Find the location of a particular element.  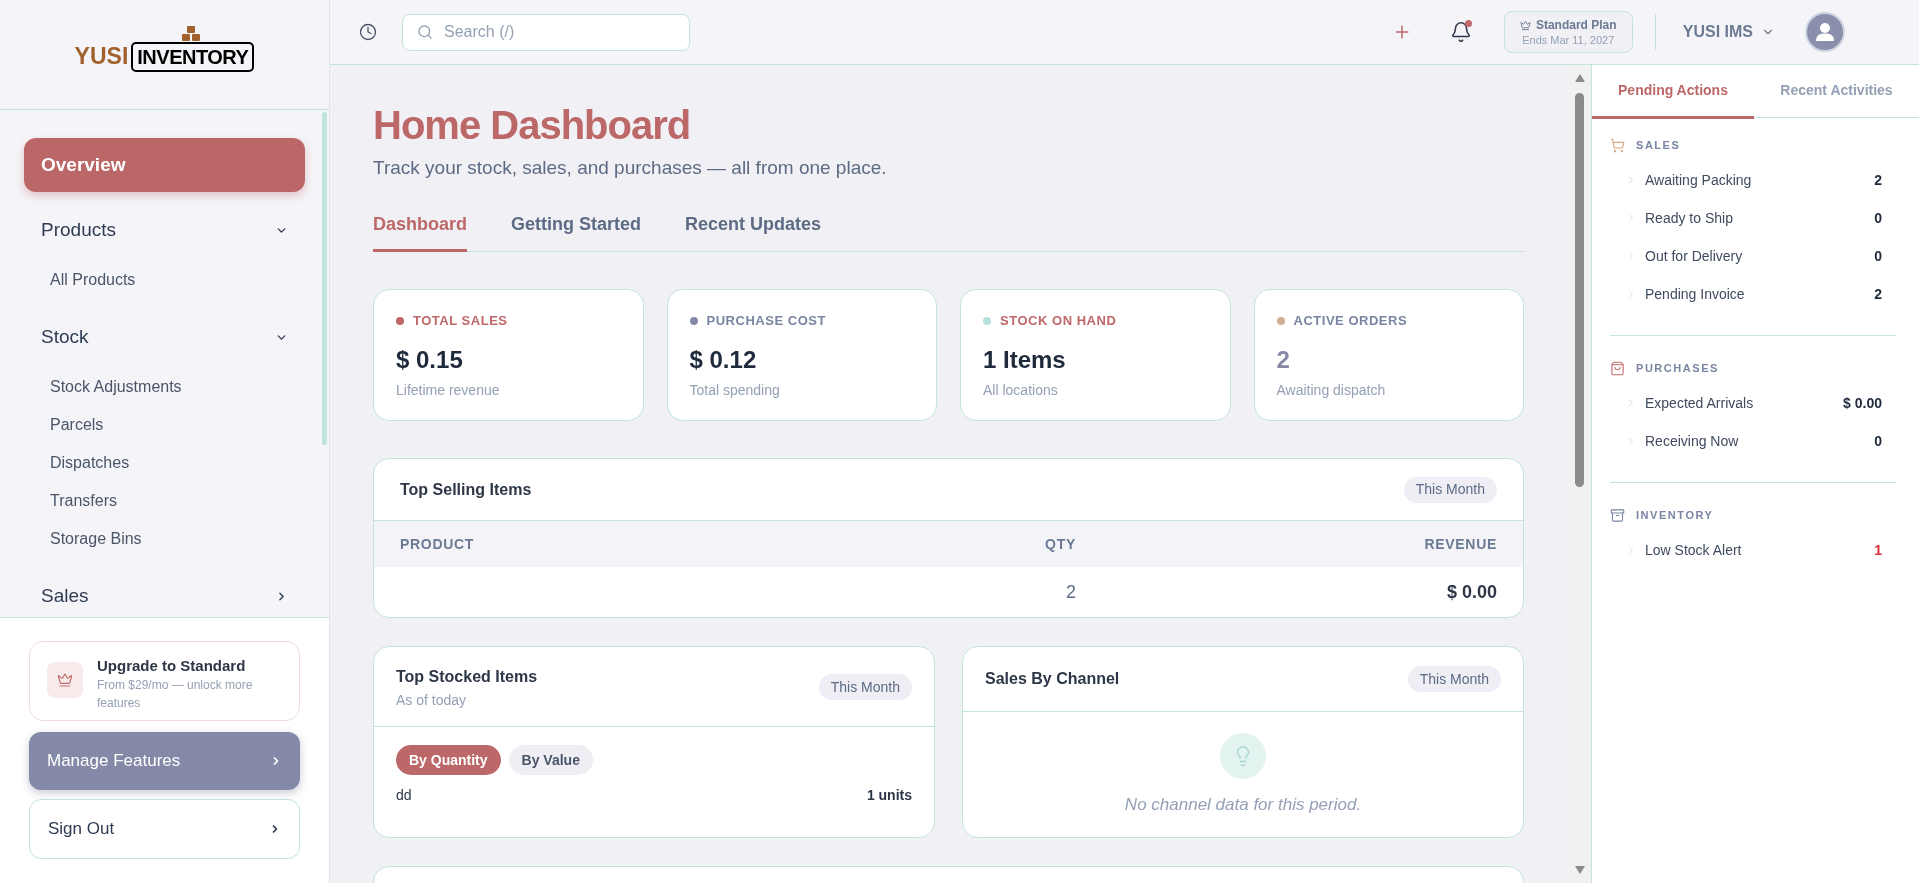

section-title: SALES is located at coordinates (1658, 145).